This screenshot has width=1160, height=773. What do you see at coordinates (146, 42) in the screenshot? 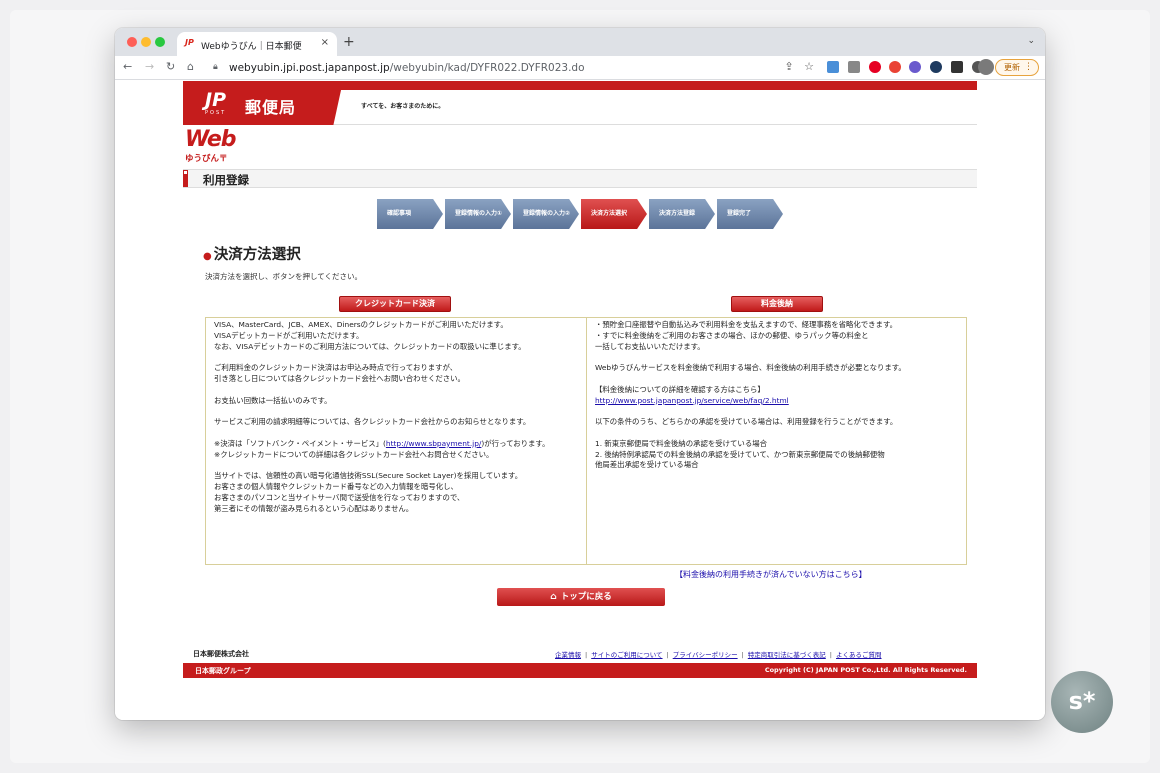
I see `minimize-window-button` at bounding box center [146, 42].